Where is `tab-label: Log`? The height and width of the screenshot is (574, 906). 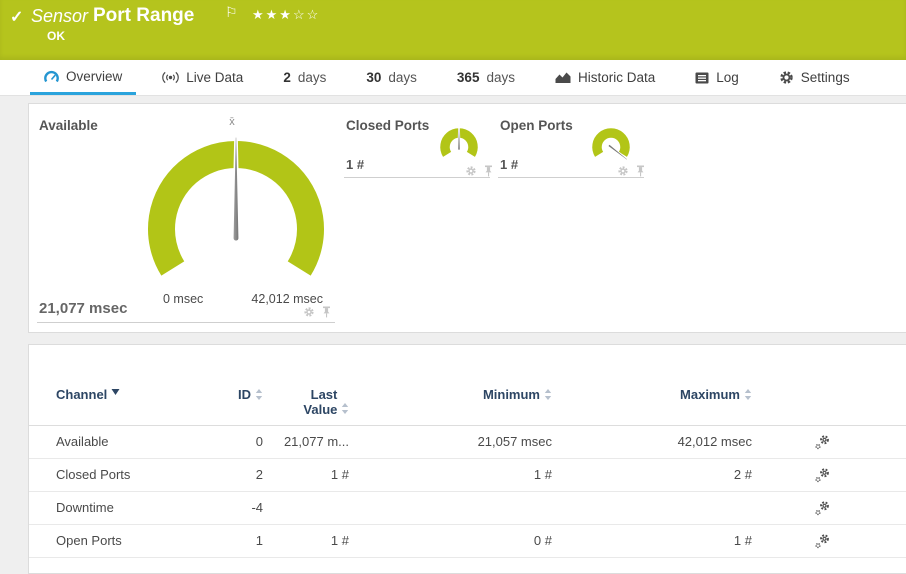 tab-label: Log is located at coordinates (727, 77).